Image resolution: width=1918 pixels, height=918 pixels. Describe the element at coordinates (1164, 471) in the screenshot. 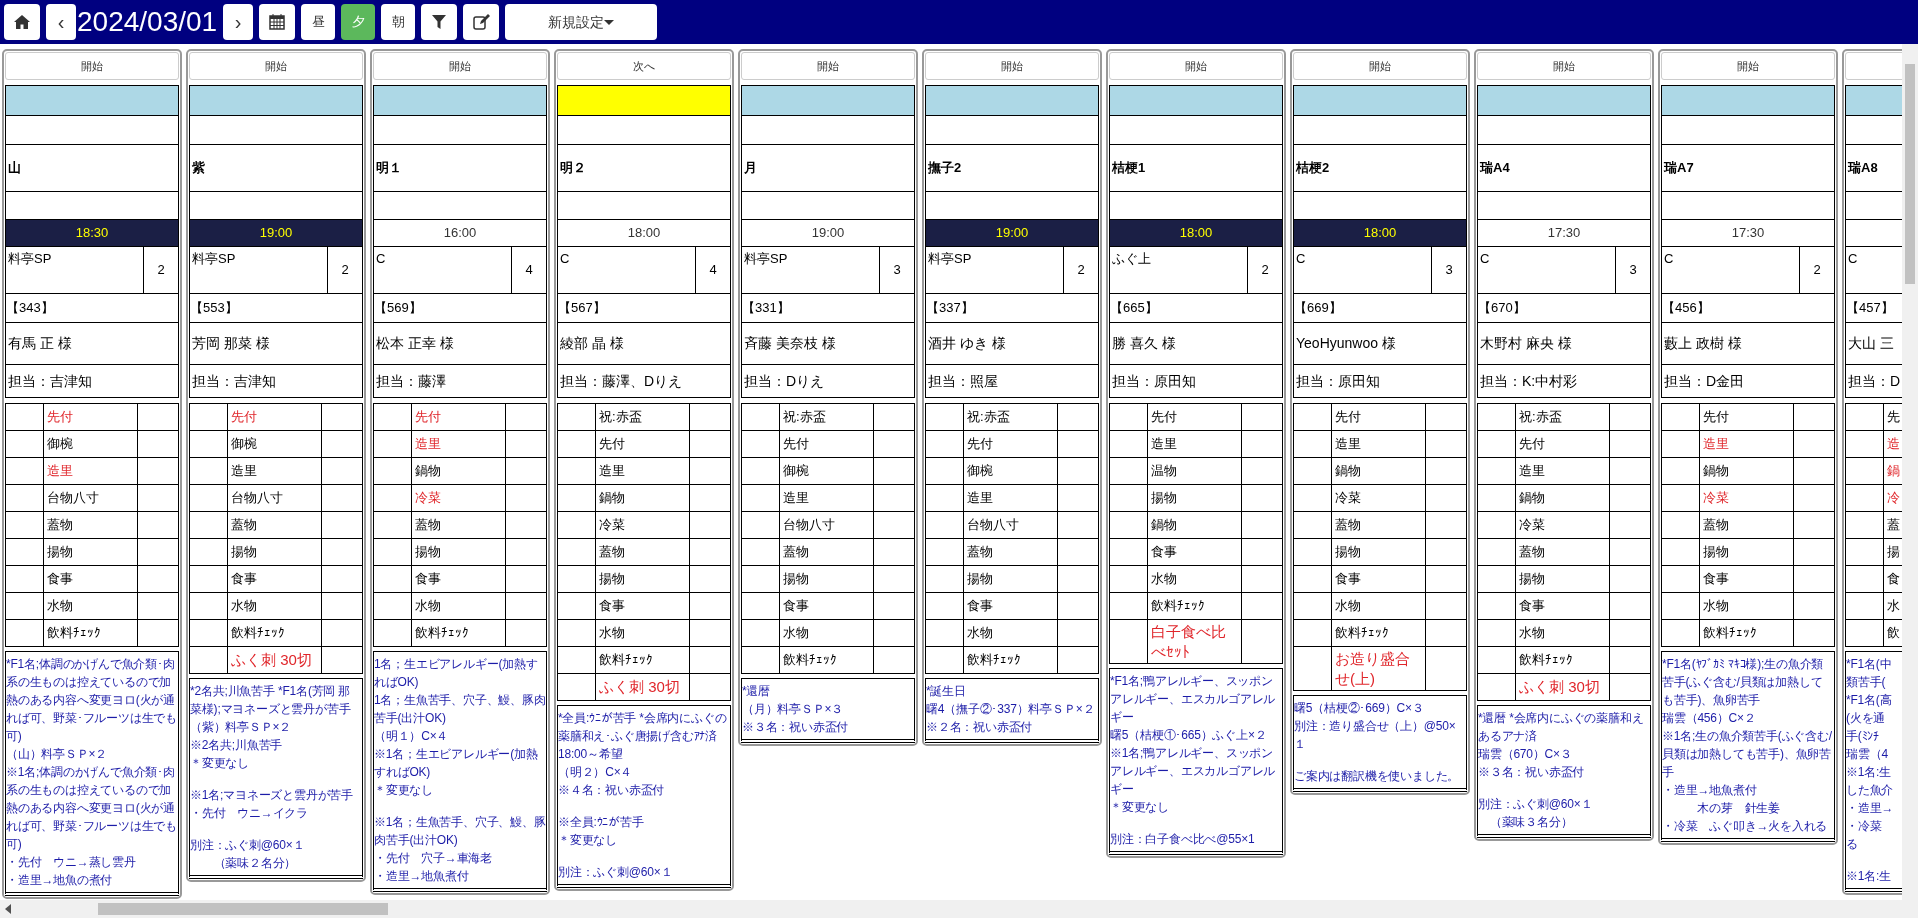

I see `course-item: 温物` at that location.